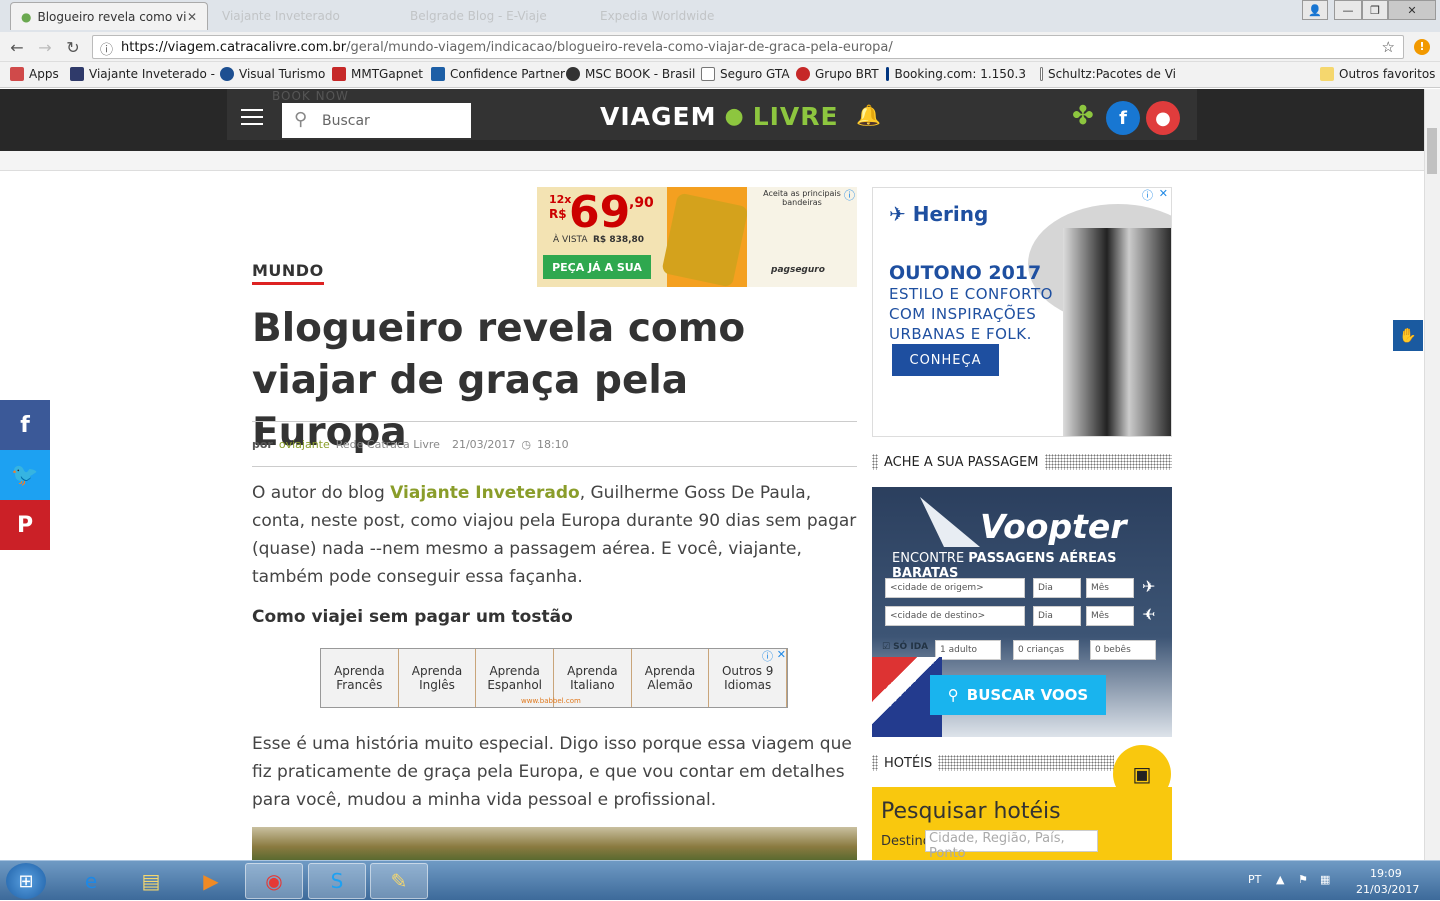  I want to click on action-center-icon: ⚑, so click(1303, 879).